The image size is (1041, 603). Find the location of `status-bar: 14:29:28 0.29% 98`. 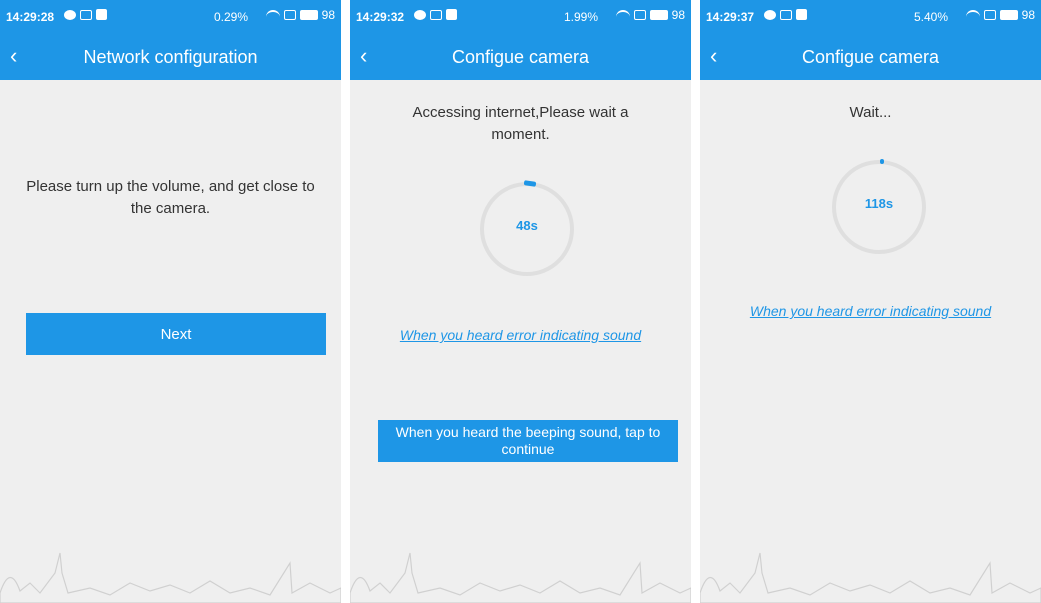

status-bar: 14:29:28 0.29% 98 is located at coordinates (170, 17).